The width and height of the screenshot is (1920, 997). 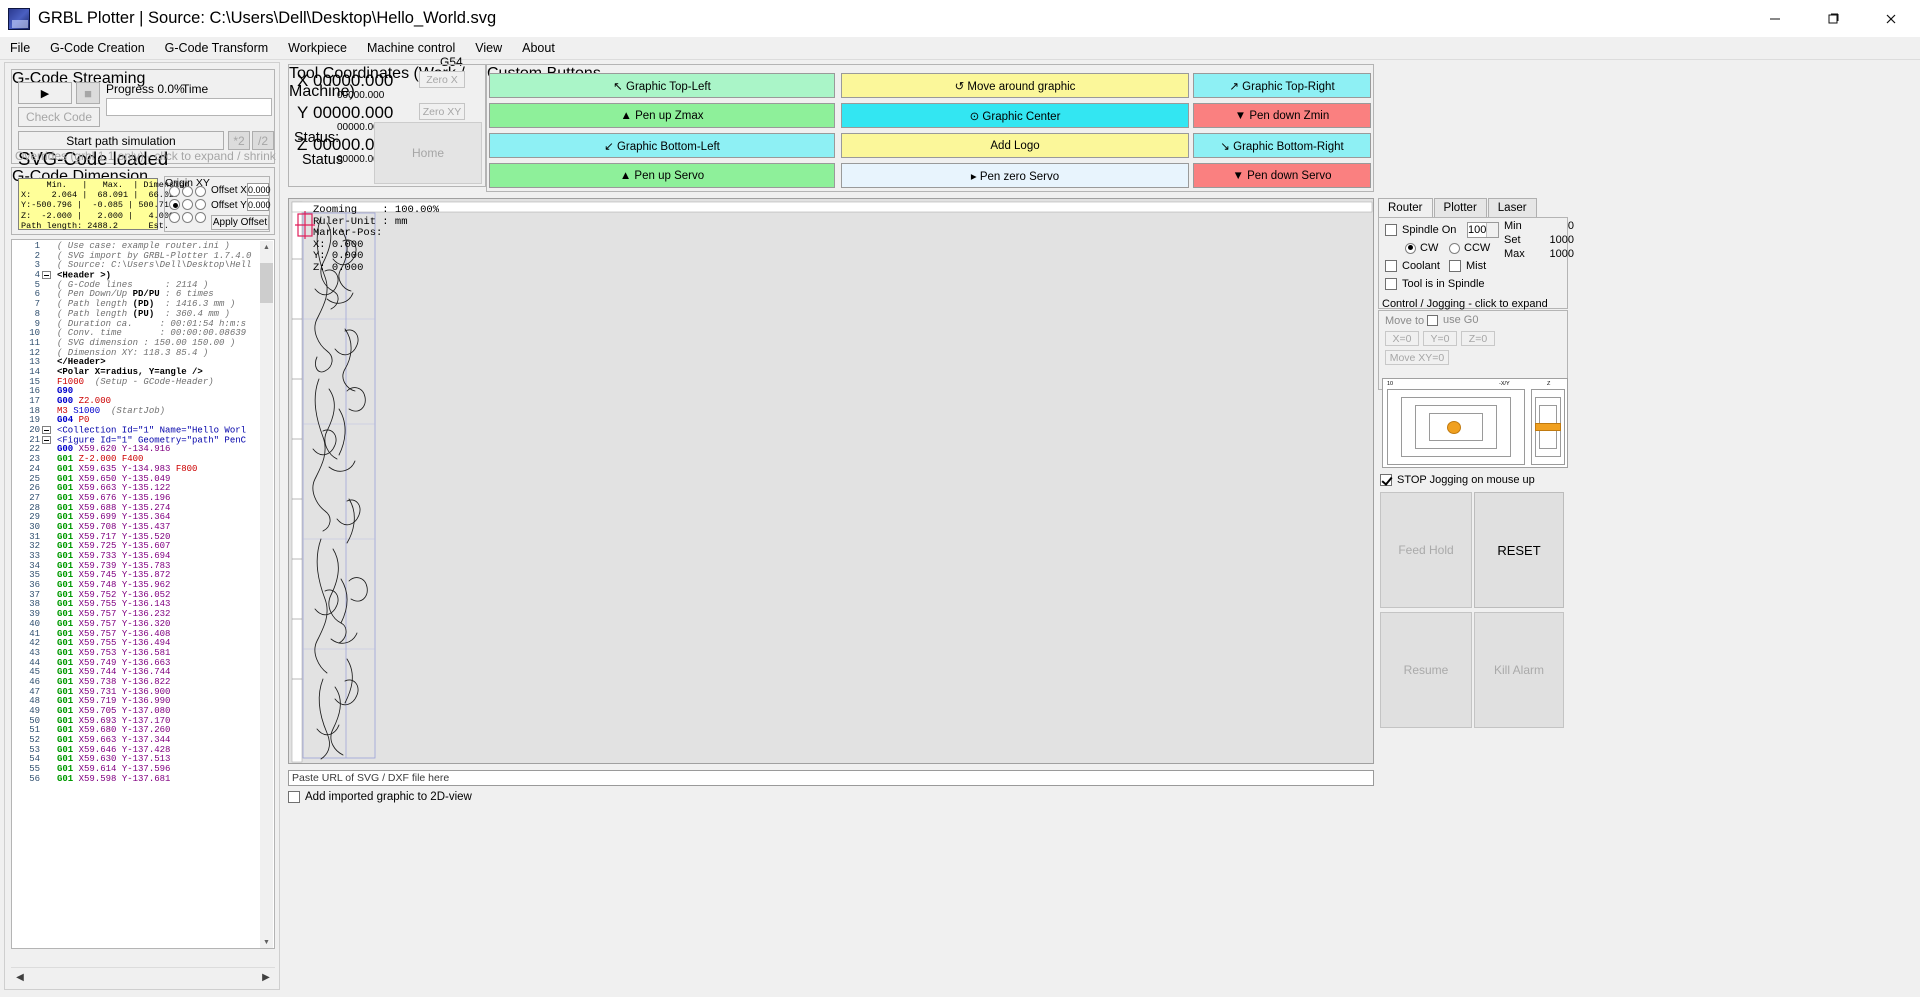 I want to click on code-token: X59.738 Y-136.822, so click(x=124, y=681).